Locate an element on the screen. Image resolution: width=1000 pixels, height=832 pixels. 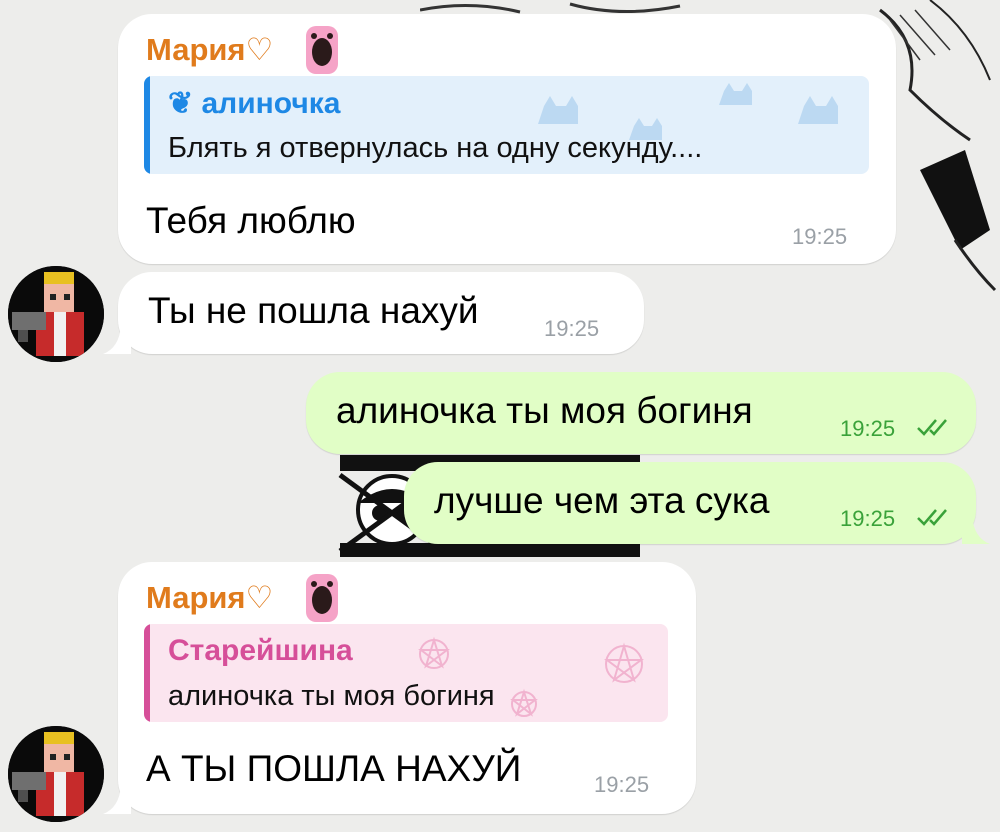
incoming-message-bubble: Ты не пошла нахуй 19:25 is located at coordinates (381, 313).